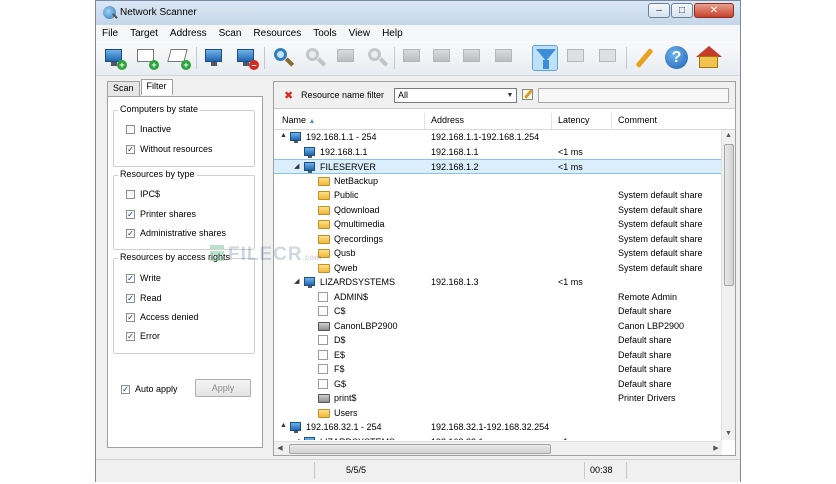 The image size is (836, 484). Describe the element at coordinates (161, 214) in the screenshot. I see `checkbox-printer-shares: ✓ Printer shares` at that location.